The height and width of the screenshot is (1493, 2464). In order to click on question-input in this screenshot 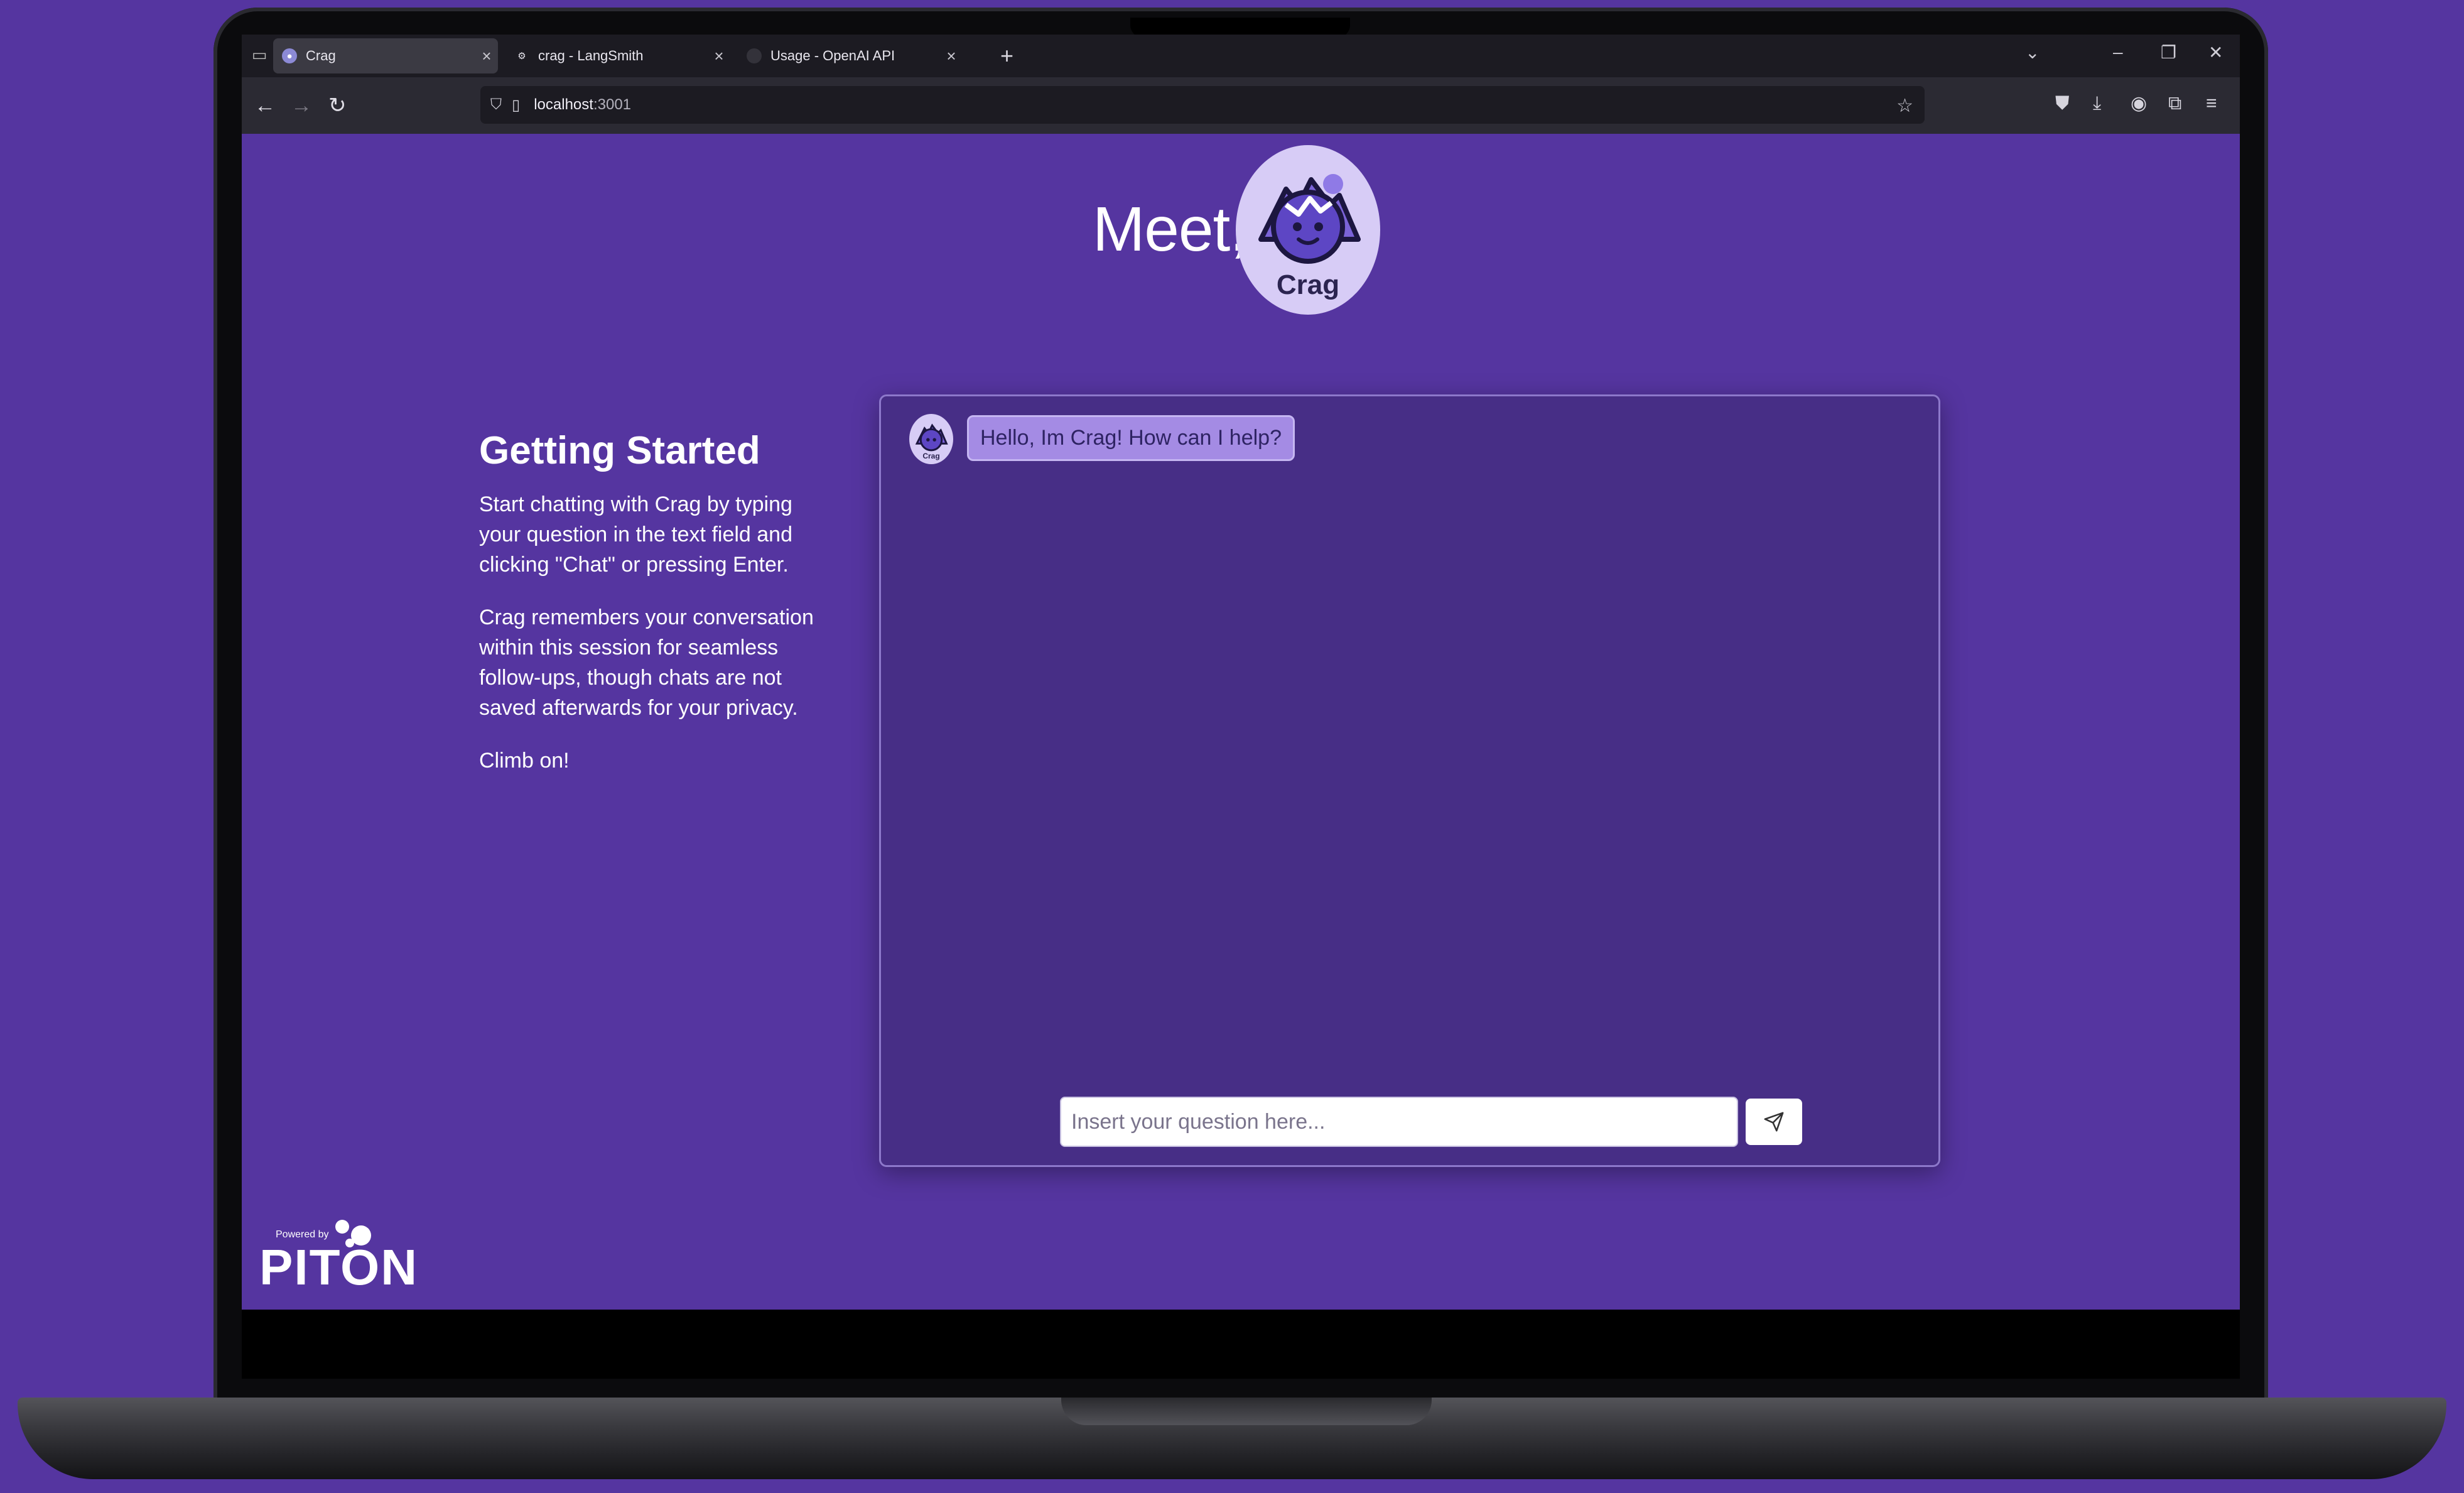, I will do `click(1399, 1122)`.